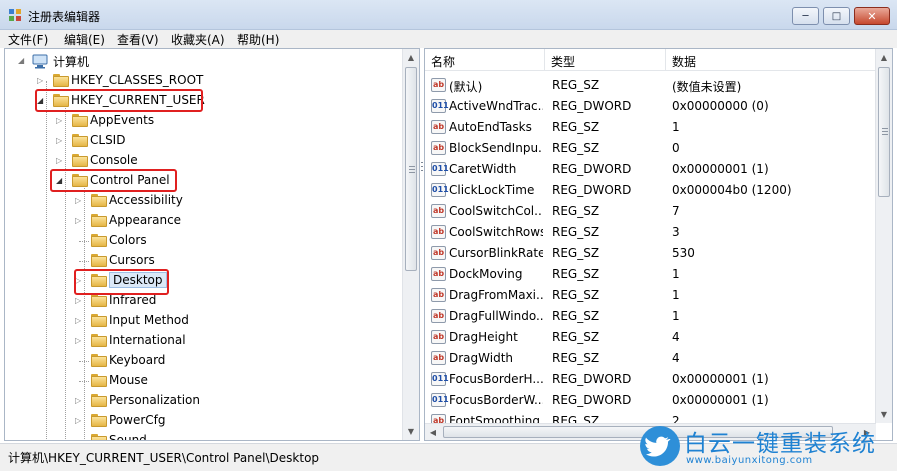  Describe the element at coordinates (650, 274) in the screenshot. I see `value-row: ab DockMoving REG_SZ 1` at that location.